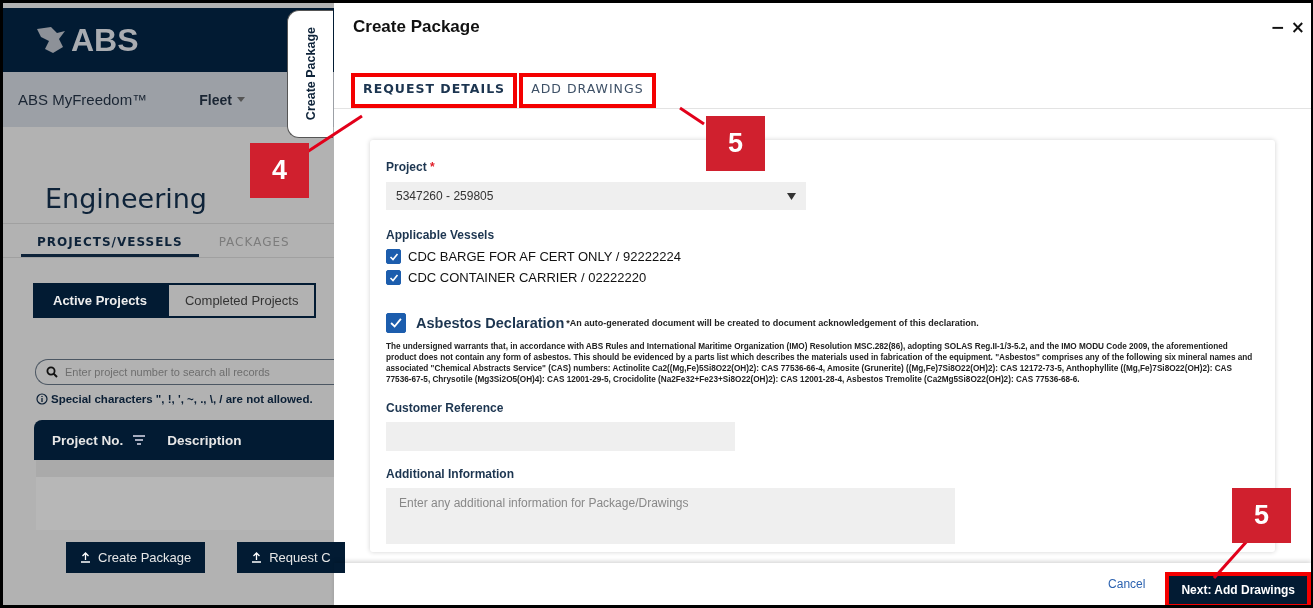  Describe the element at coordinates (182, 399) in the screenshot. I see `note-text: Special characters ", !, ', ~, ., \, / are not allowed.` at that location.